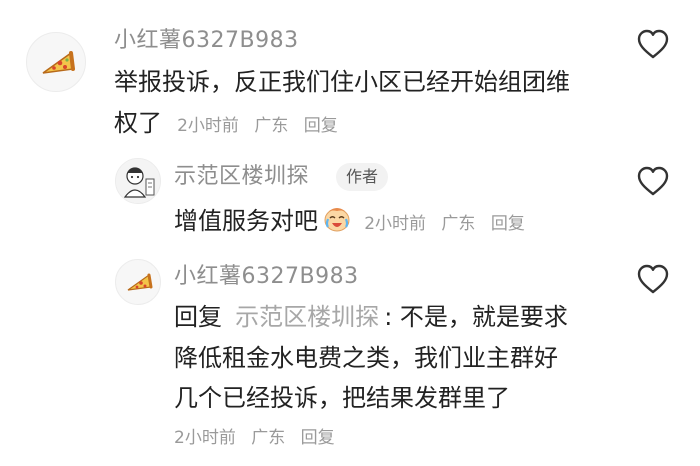 This screenshot has height=466, width=700. I want to click on comment-line: 回复 示范区楼圳探 : 不是，就是要求, so click(371, 317).